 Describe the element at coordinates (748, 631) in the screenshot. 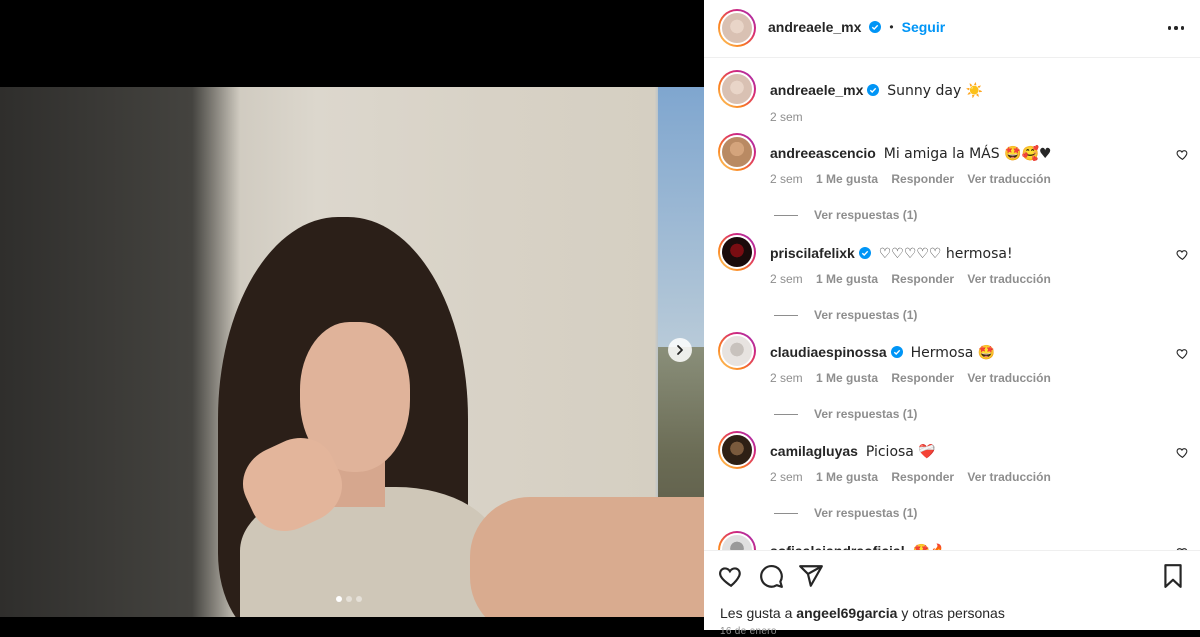

I see `post-date: 16 de enero` at that location.